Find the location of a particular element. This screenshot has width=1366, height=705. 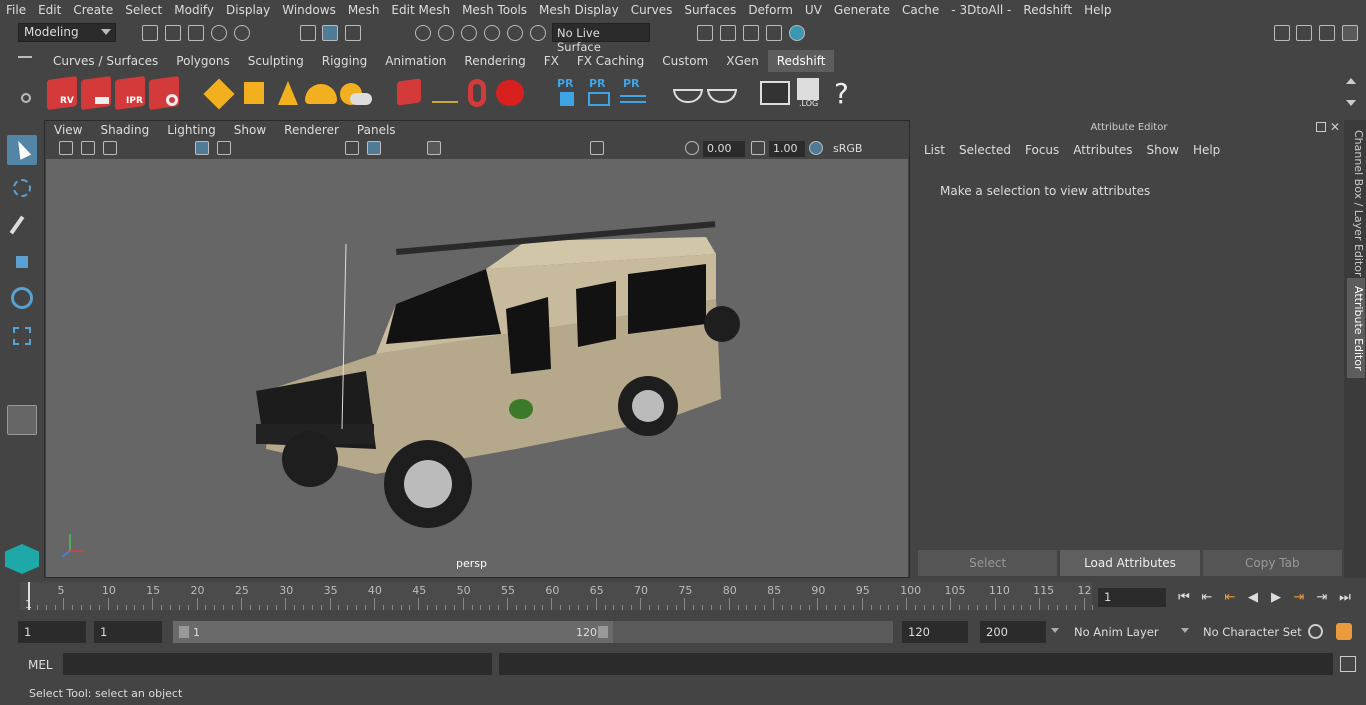

redshift-hair-button is located at coordinates (444, 93).